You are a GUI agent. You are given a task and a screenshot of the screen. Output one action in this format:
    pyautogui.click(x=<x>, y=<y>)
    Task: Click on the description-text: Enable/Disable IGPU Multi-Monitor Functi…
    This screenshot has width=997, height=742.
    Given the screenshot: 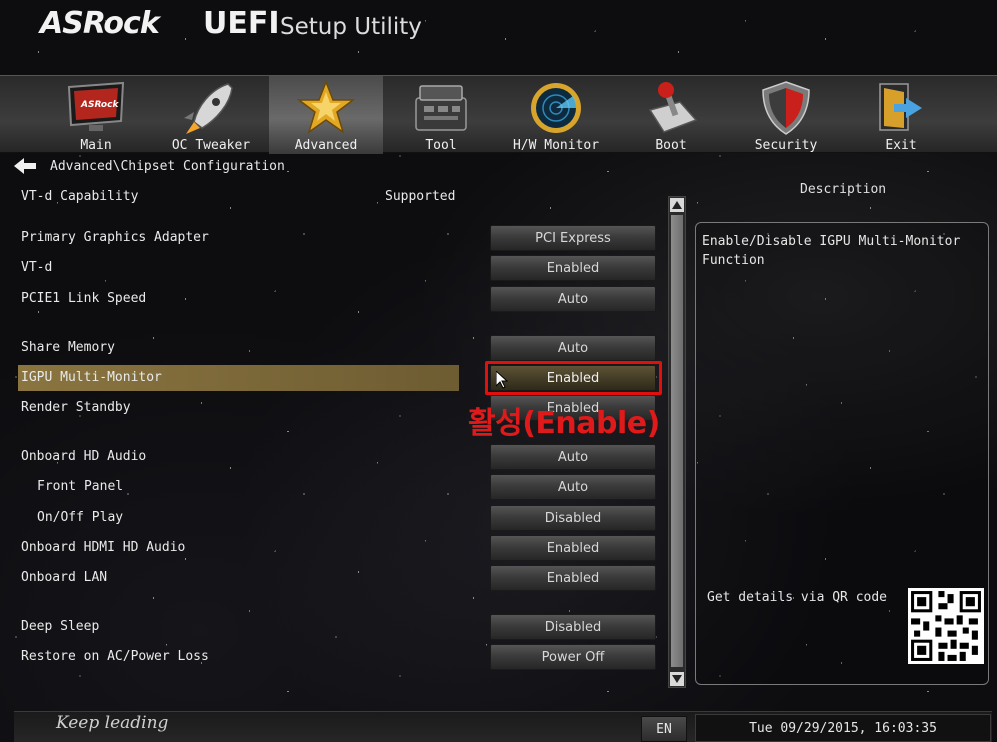 What is the action you would take?
    pyautogui.click(x=831, y=251)
    